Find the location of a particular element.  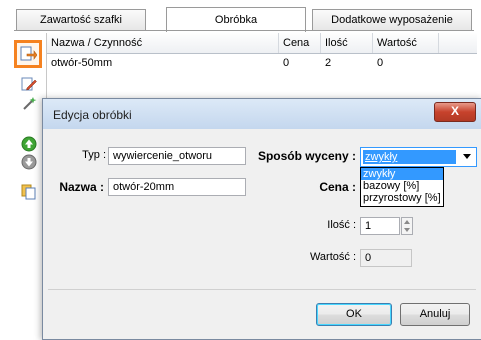

copy-icon is located at coordinates (28, 192).